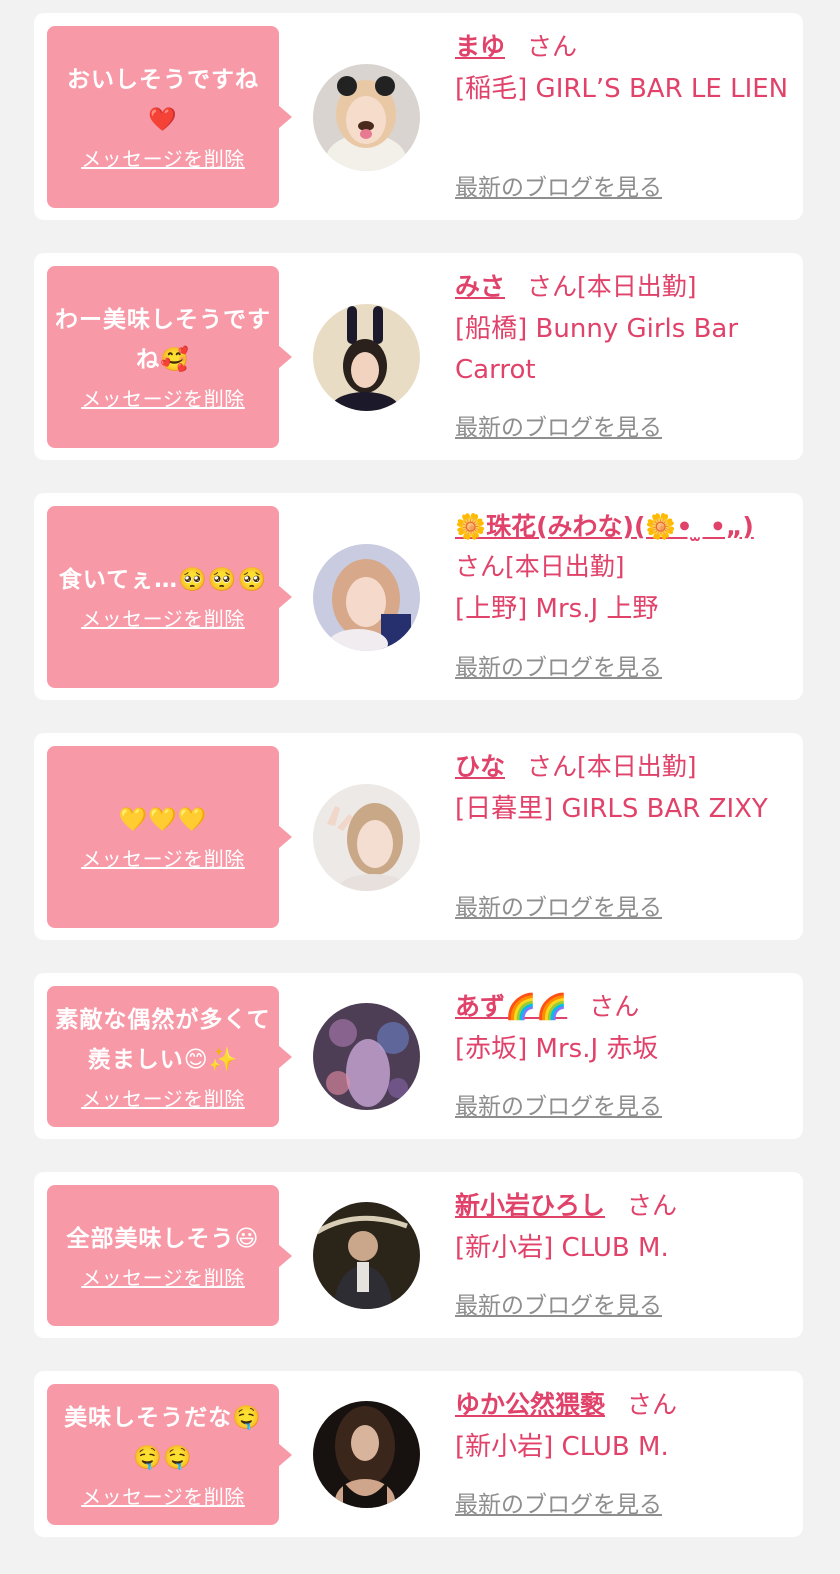 The width and height of the screenshot is (840, 1574). I want to click on message-text: わー美味しそうですね🥰, so click(163, 340).